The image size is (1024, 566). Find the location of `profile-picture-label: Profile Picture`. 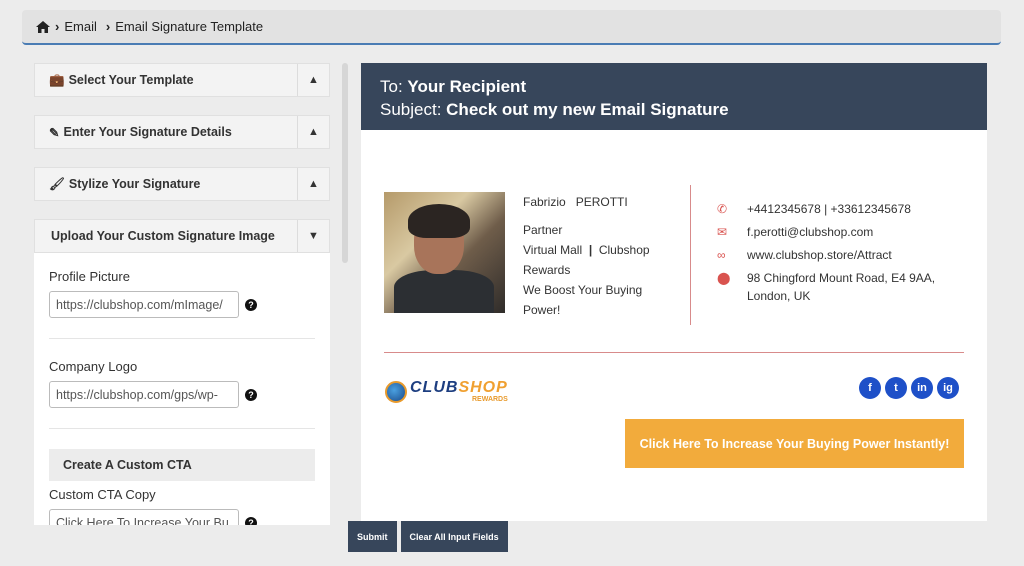

profile-picture-label: Profile Picture is located at coordinates (89, 276).